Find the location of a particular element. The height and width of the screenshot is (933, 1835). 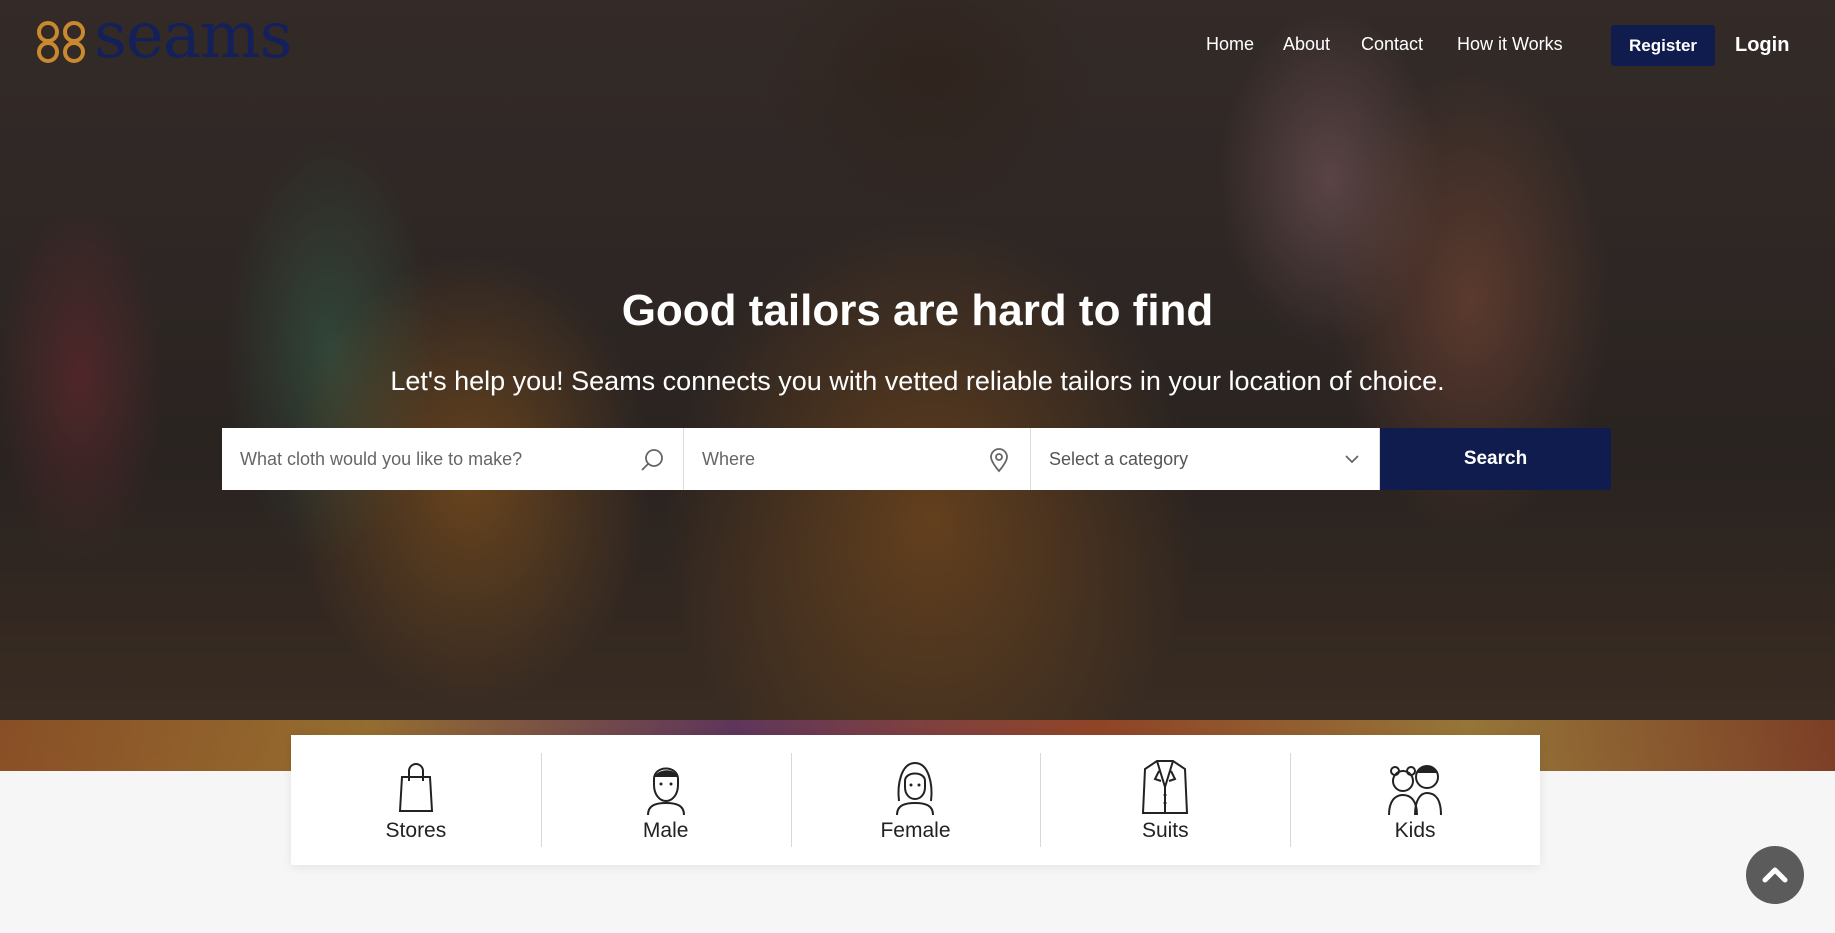

chevron-up-icon is located at coordinates (1775, 875).